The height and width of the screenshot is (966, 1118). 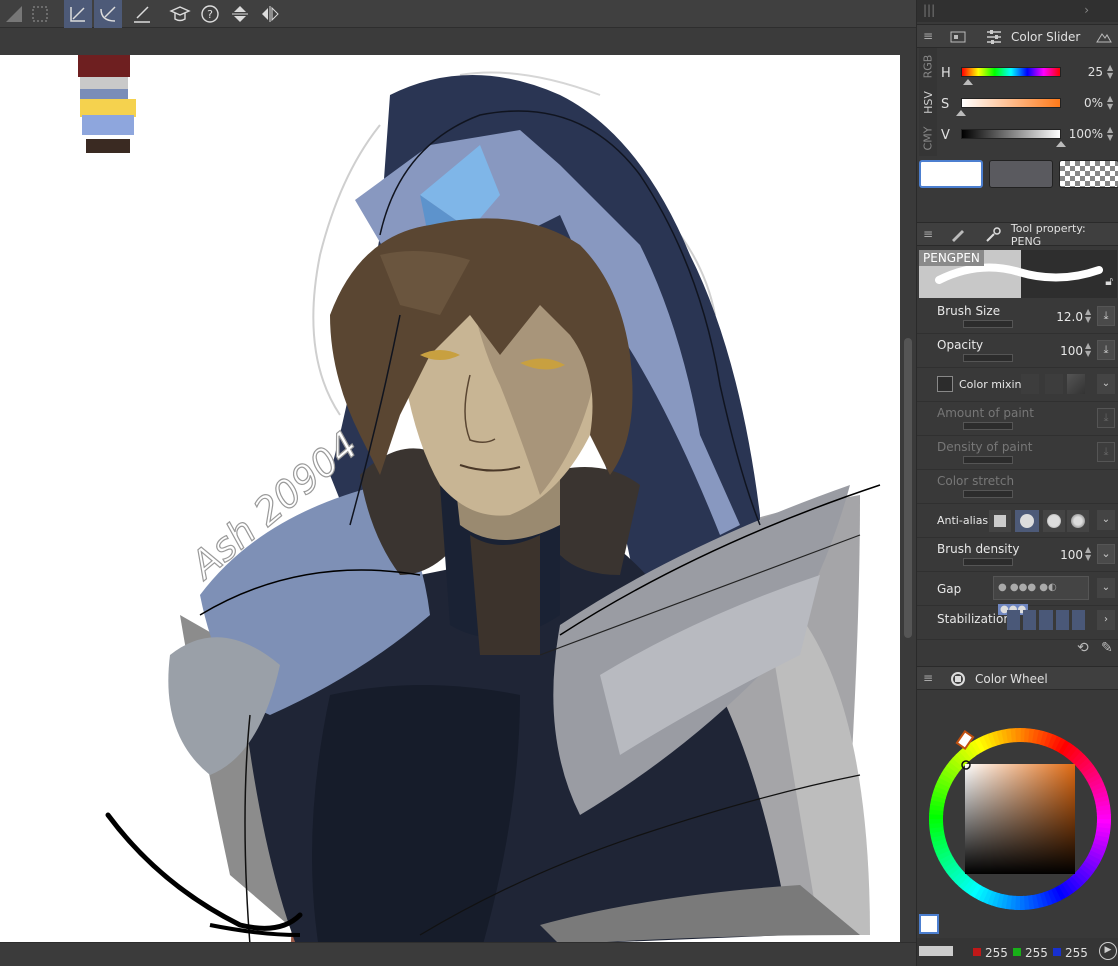 What do you see at coordinates (988, 494) in the screenshot?
I see `color-stretch-slider` at bounding box center [988, 494].